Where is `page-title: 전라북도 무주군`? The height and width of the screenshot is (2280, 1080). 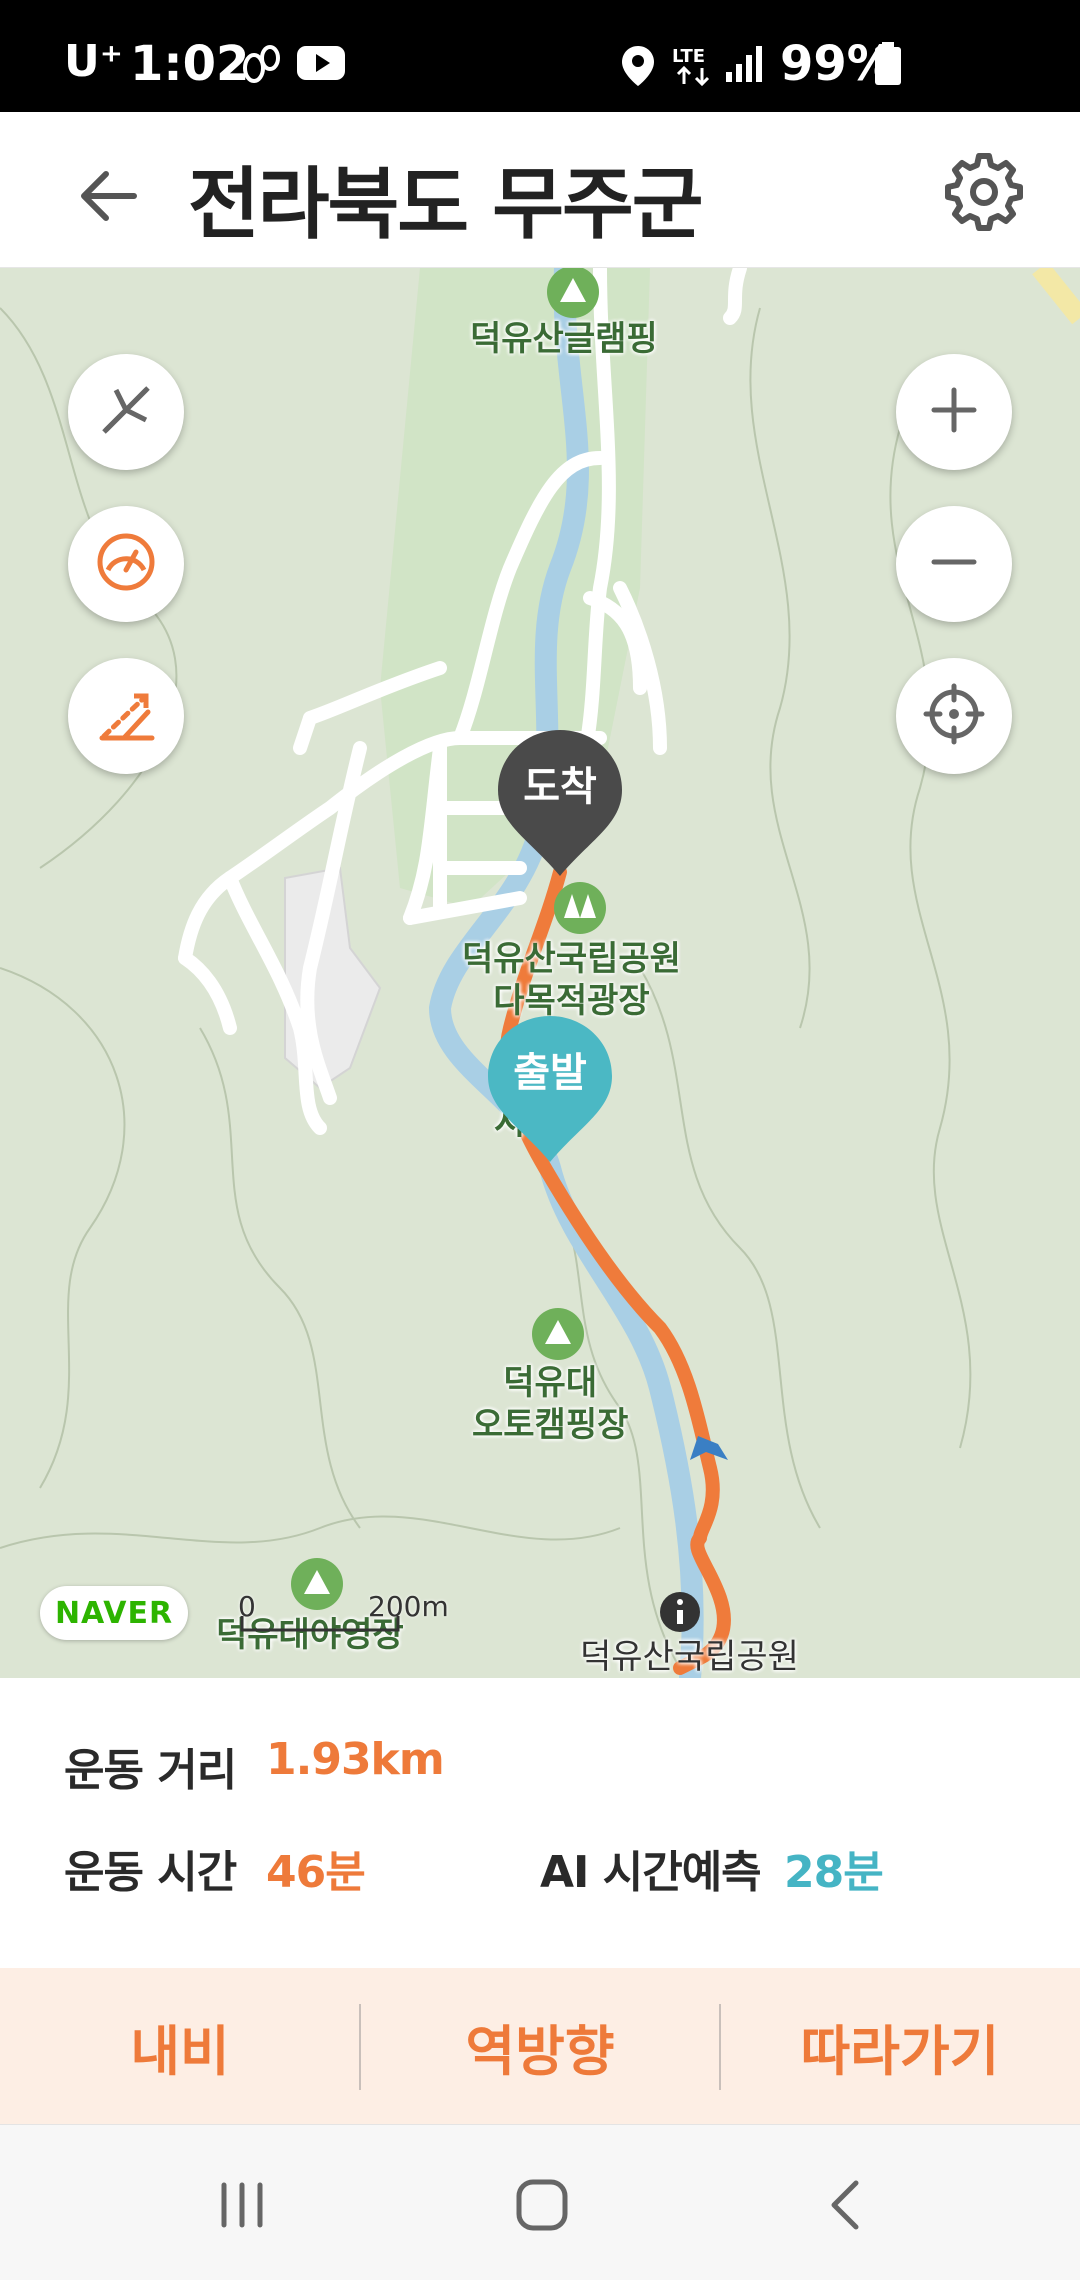
page-title: 전라북도 무주군 is located at coordinates (445, 205).